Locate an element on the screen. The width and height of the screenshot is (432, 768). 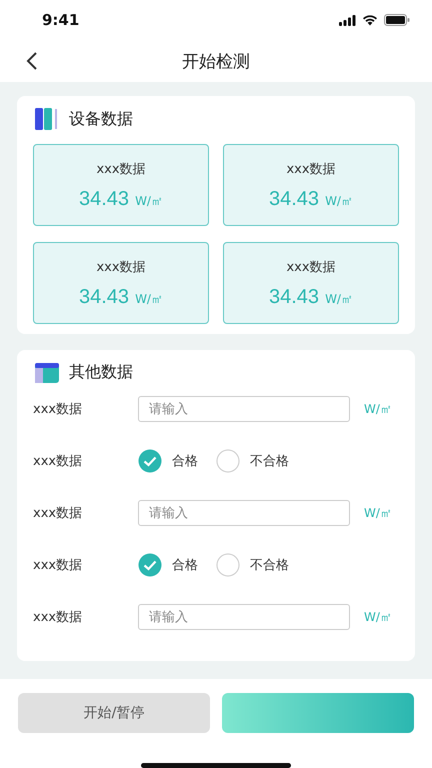
status-time: 9:41 is located at coordinates (61, 20).